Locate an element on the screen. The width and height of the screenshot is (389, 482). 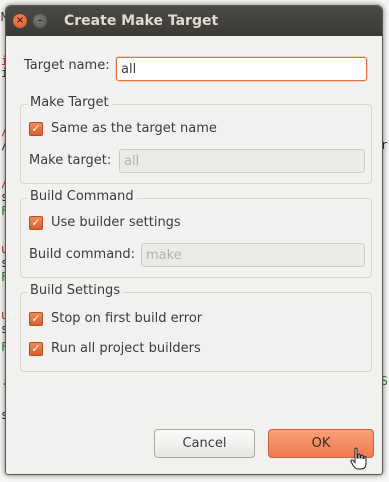
make-target-input is located at coordinates (242, 161).